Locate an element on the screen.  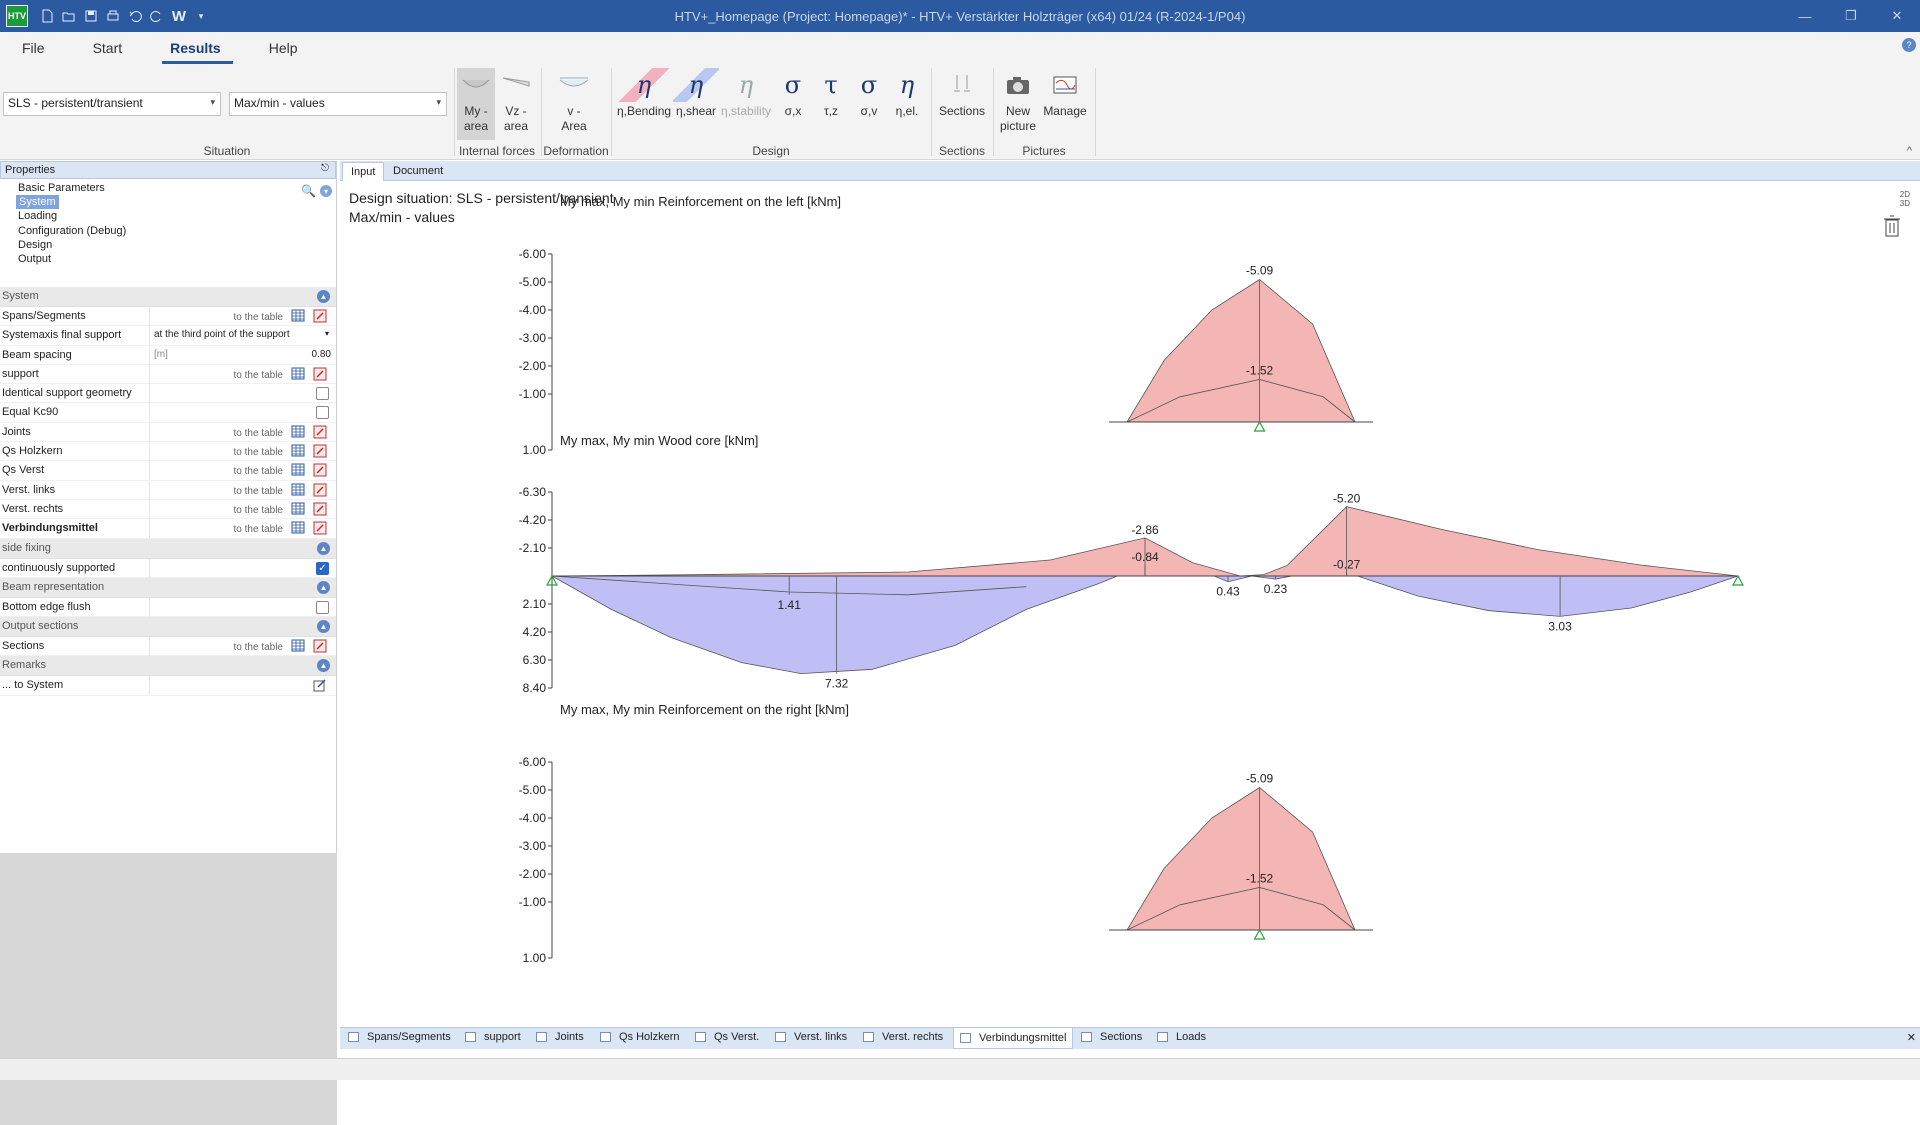
identical-support-checkbox is located at coordinates (322, 394).